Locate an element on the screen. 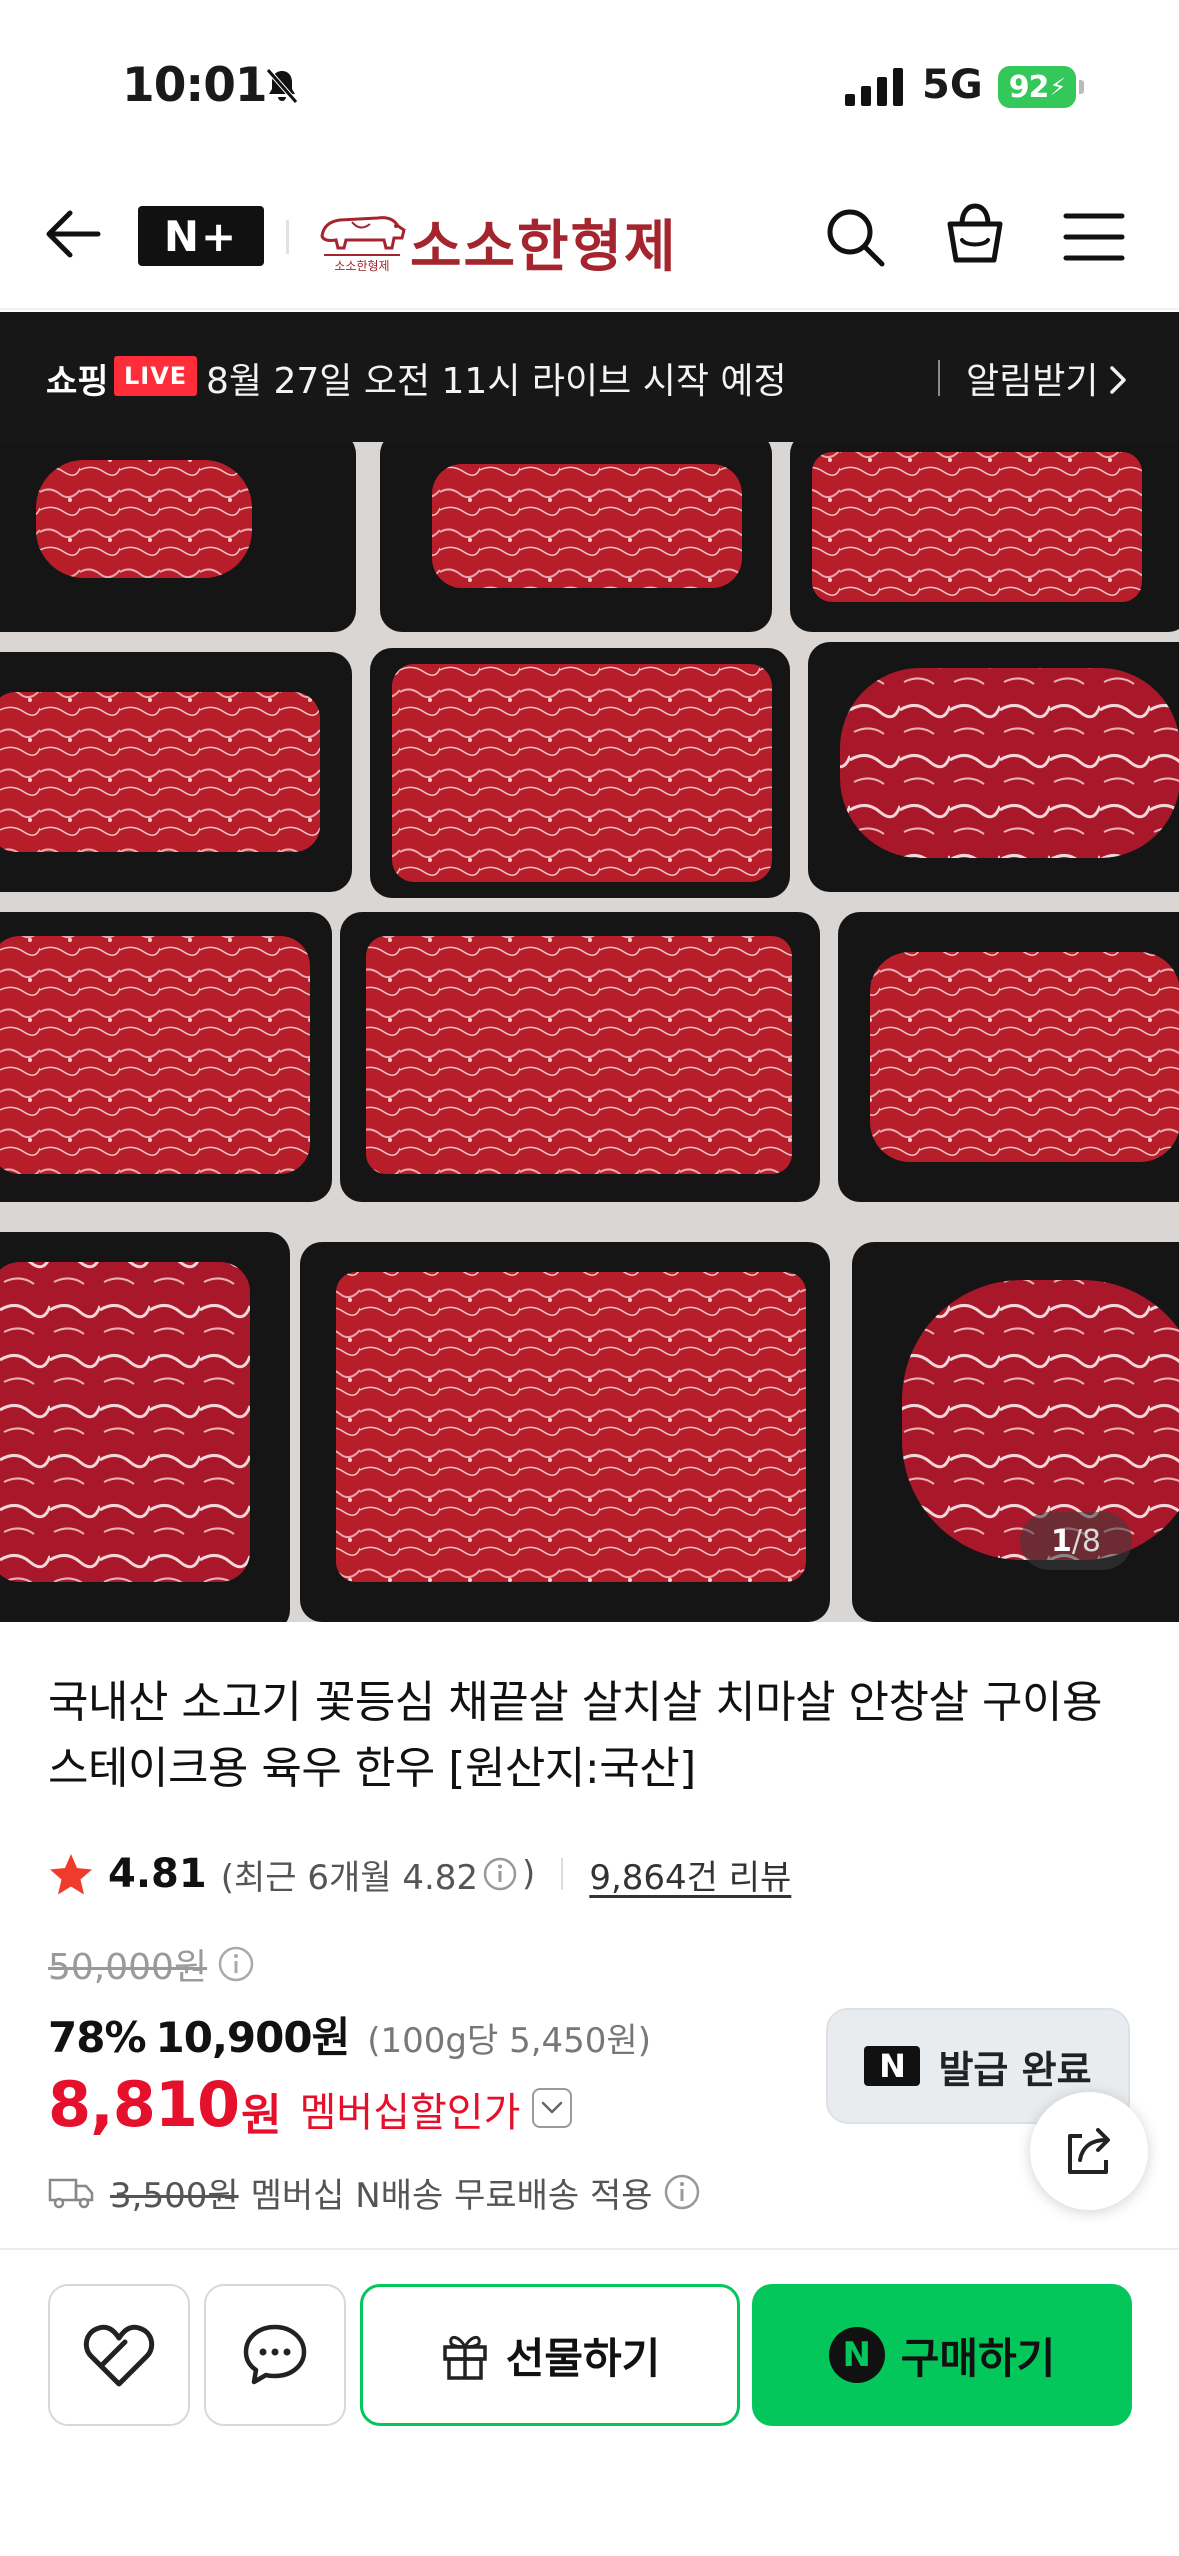  shipping-info-icon is located at coordinates (682, 2192).